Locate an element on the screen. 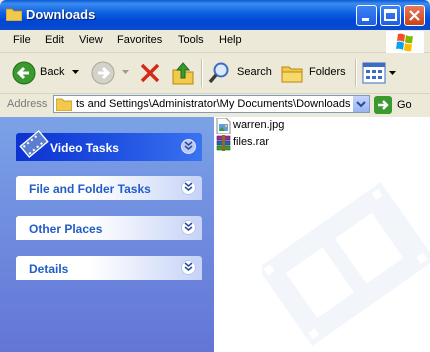 The height and width of the screenshot is (352, 430). video-tasks-title: Video Tasks is located at coordinates (84, 148).